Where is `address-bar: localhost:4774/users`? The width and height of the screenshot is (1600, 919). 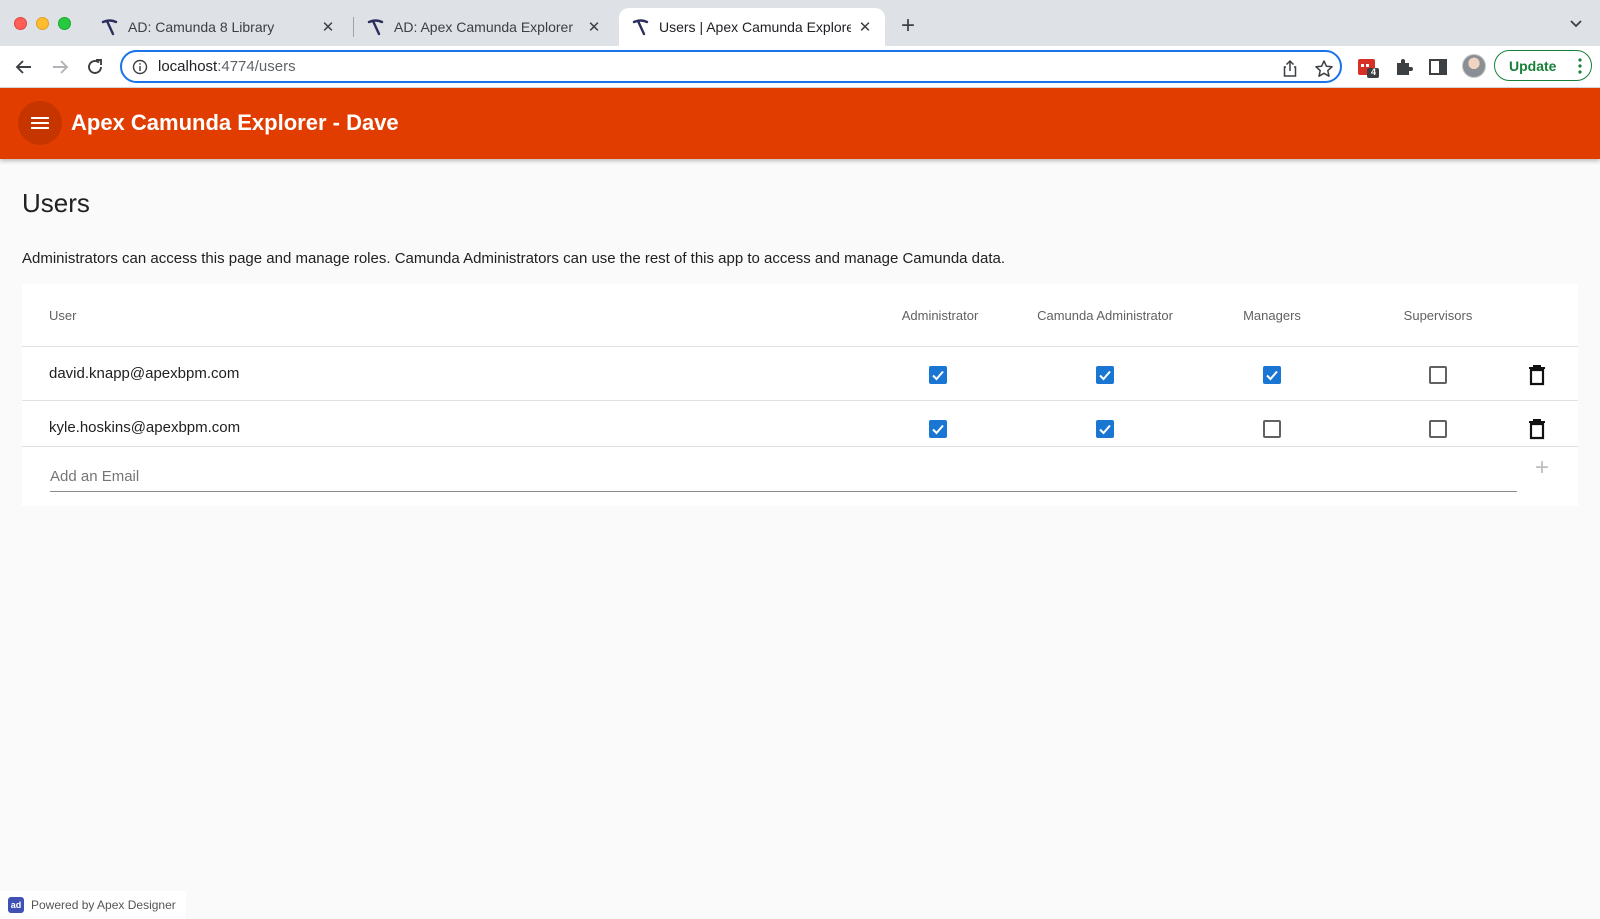
address-bar: localhost:4774/users is located at coordinates (731, 66).